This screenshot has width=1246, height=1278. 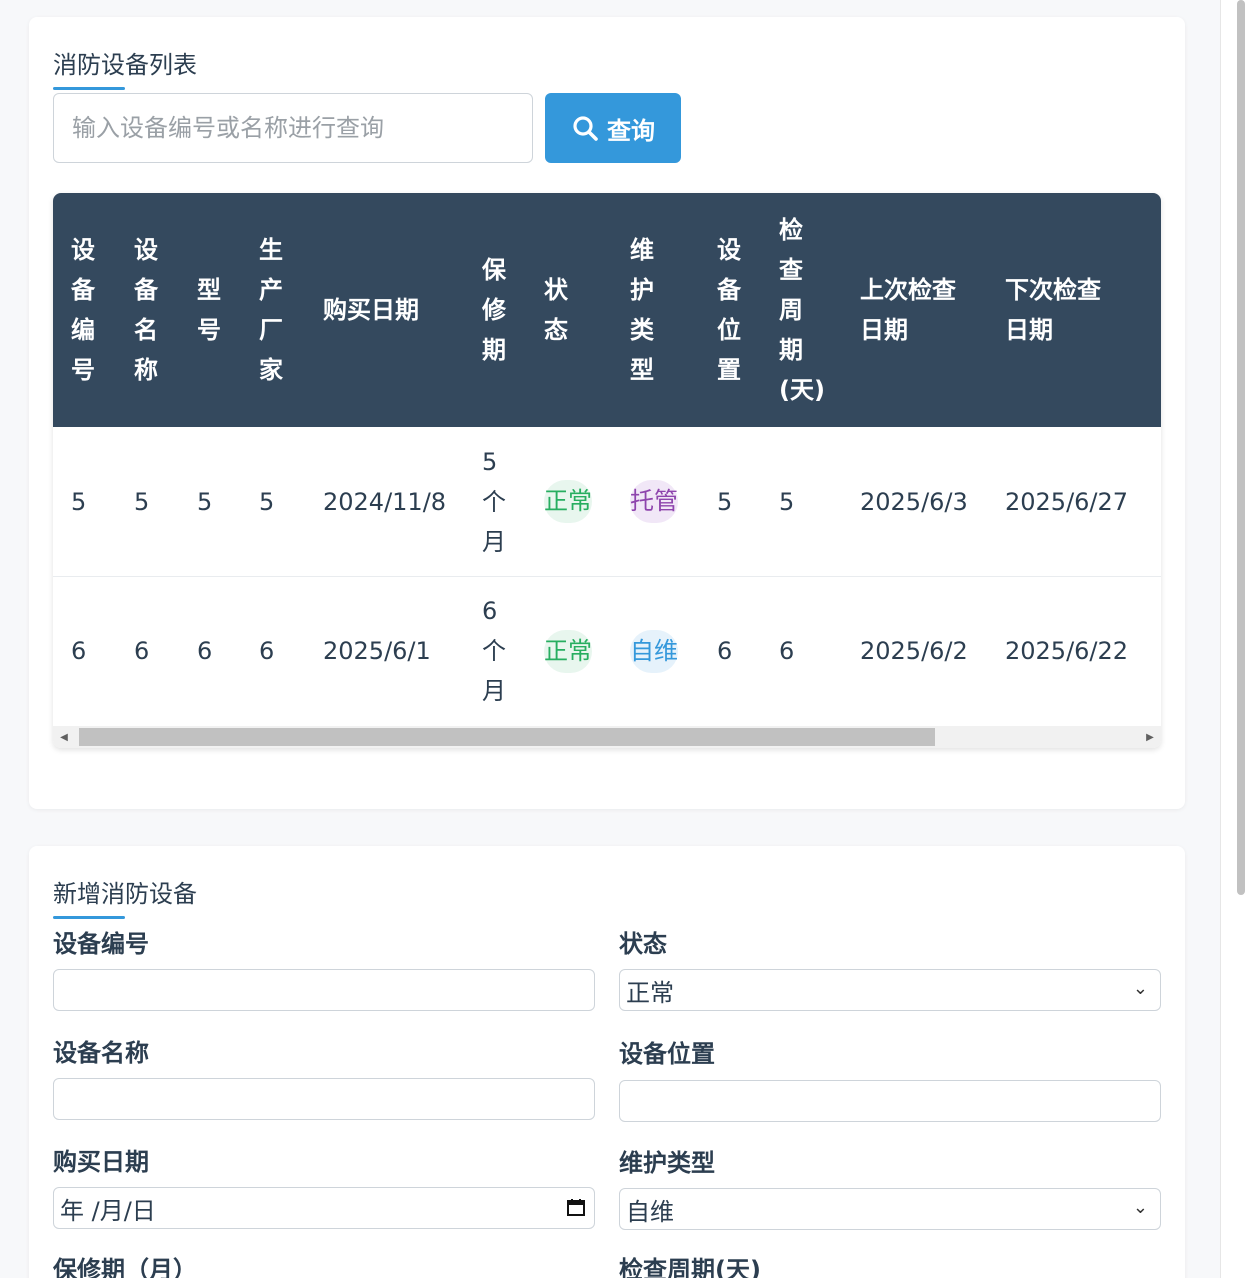 What do you see at coordinates (324, 1208) in the screenshot?
I see `purchase-date-field: 年 /月/日` at bounding box center [324, 1208].